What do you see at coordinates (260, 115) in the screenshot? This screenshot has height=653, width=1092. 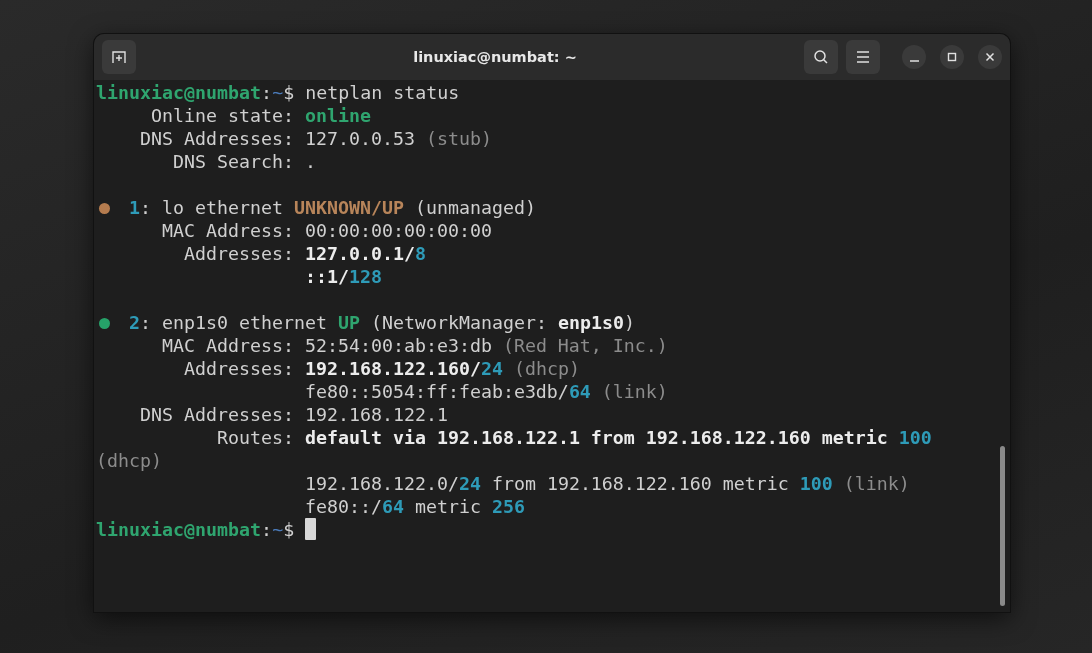 I see `terminal-line: Online state: online` at bounding box center [260, 115].